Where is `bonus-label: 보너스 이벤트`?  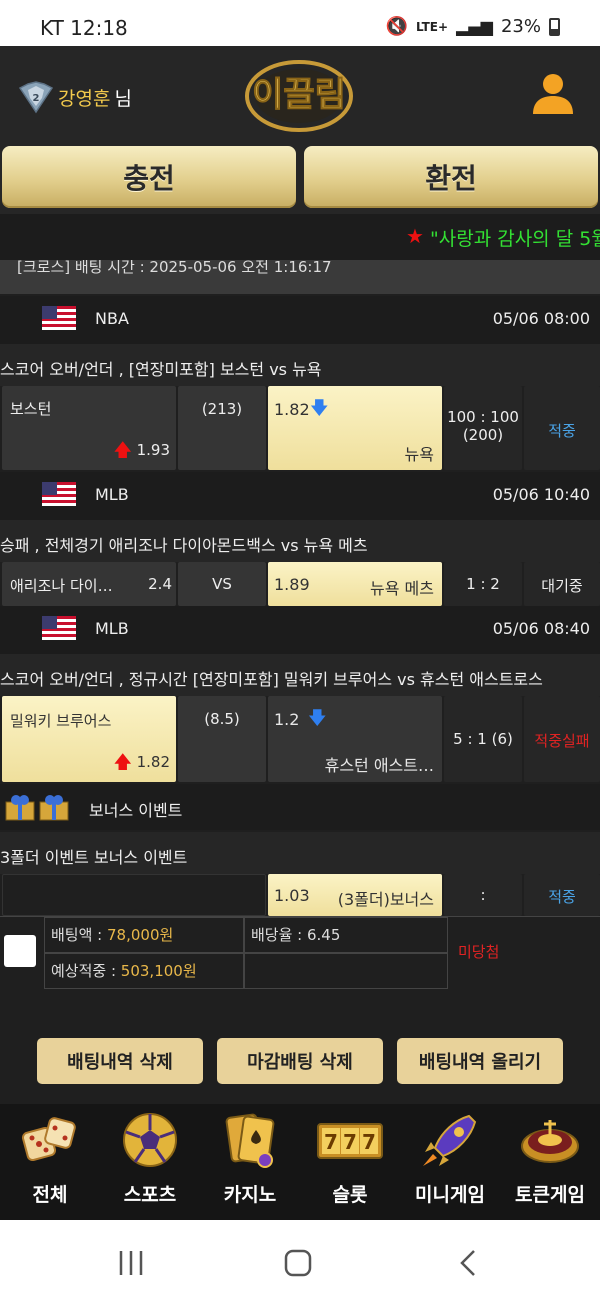 bonus-label: 보너스 이벤트 is located at coordinates (136, 810).